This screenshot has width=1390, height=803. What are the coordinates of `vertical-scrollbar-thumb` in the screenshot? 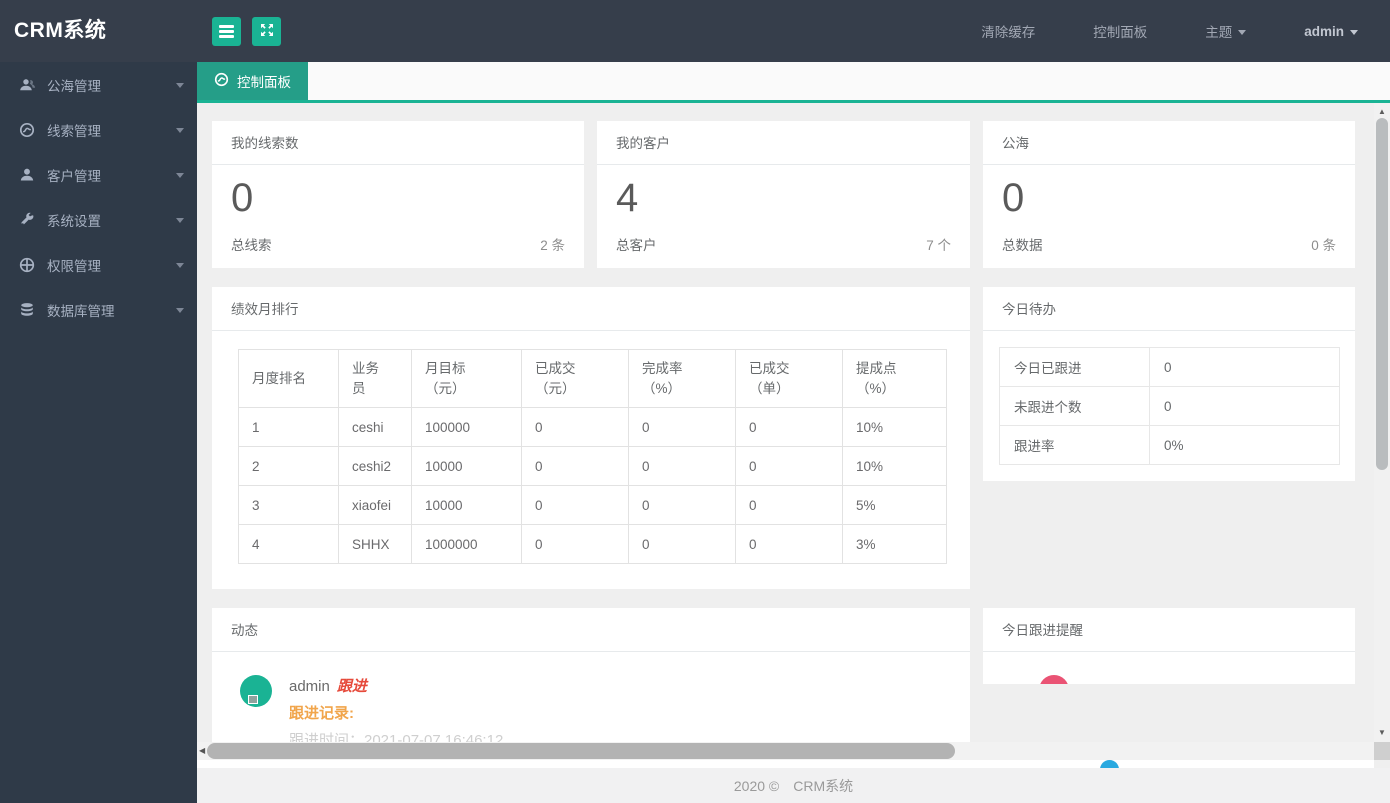 It's located at (1382, 294).